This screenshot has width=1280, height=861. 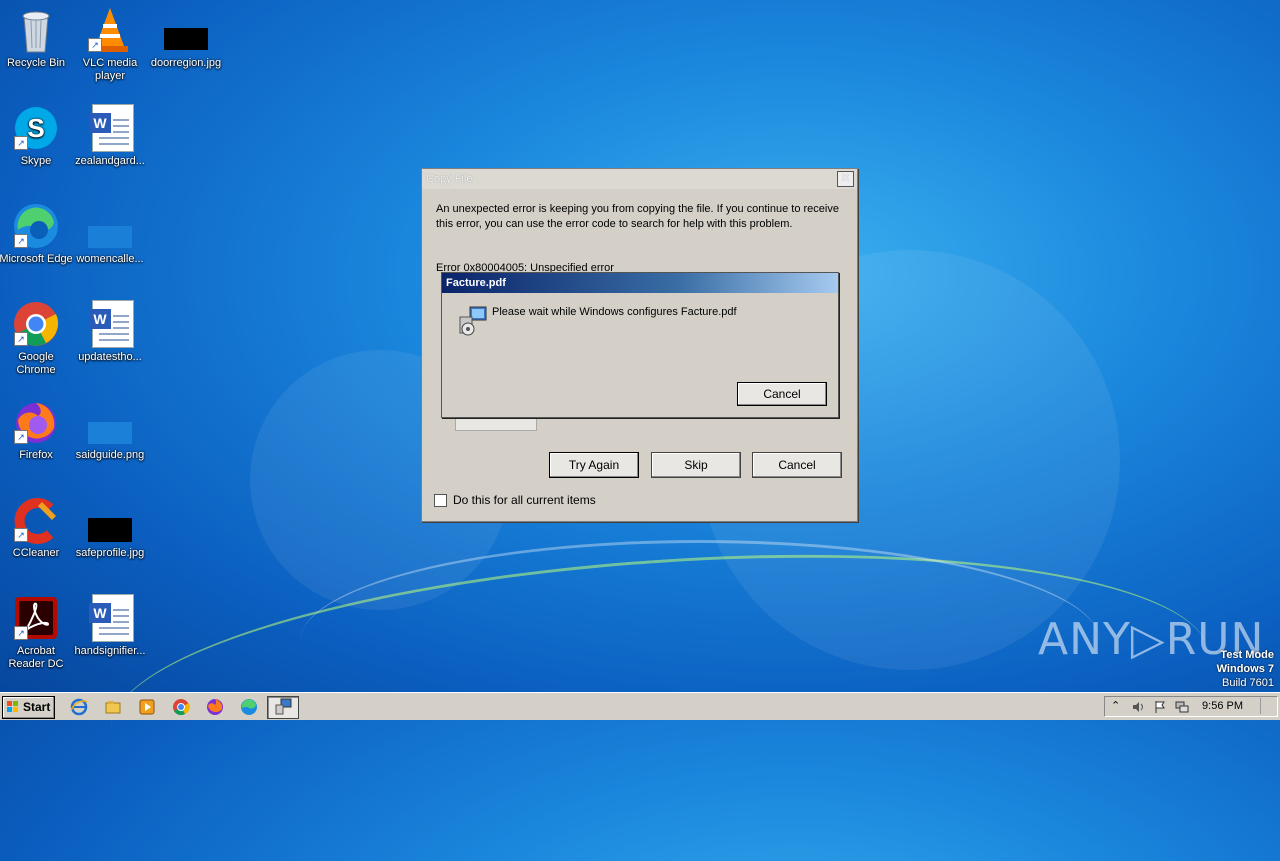 What do you see at coordinates (1115, 705) in the screenshot?
I see `show-hidden-icons: ⌃` at bounding box center [1115, 705].